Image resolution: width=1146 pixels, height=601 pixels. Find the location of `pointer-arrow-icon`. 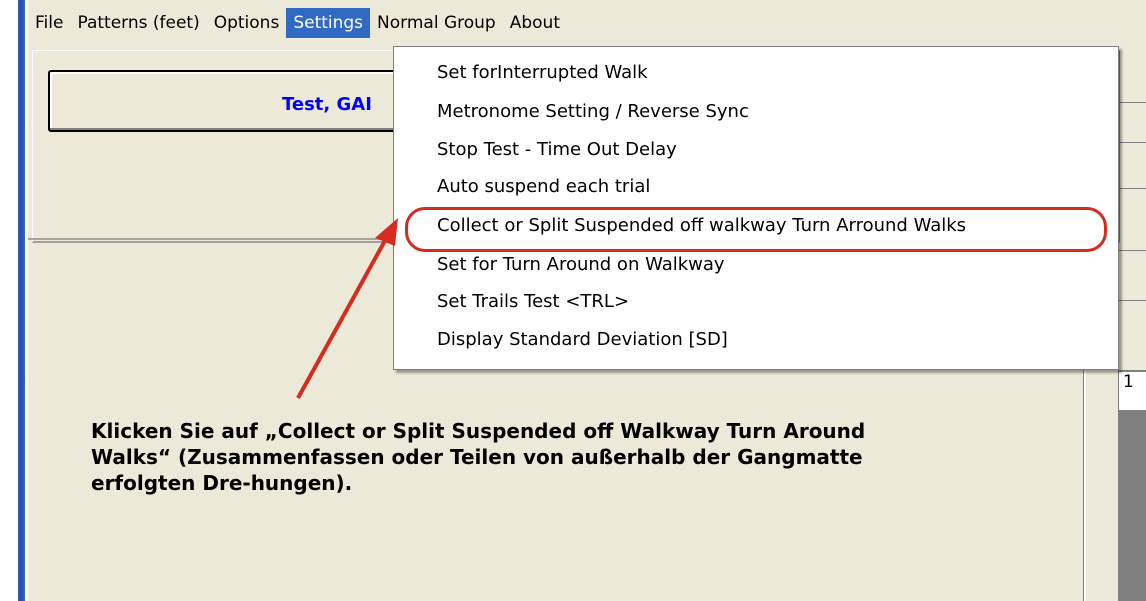

pointer-arrow-icon is located at coordinates (347, 308).